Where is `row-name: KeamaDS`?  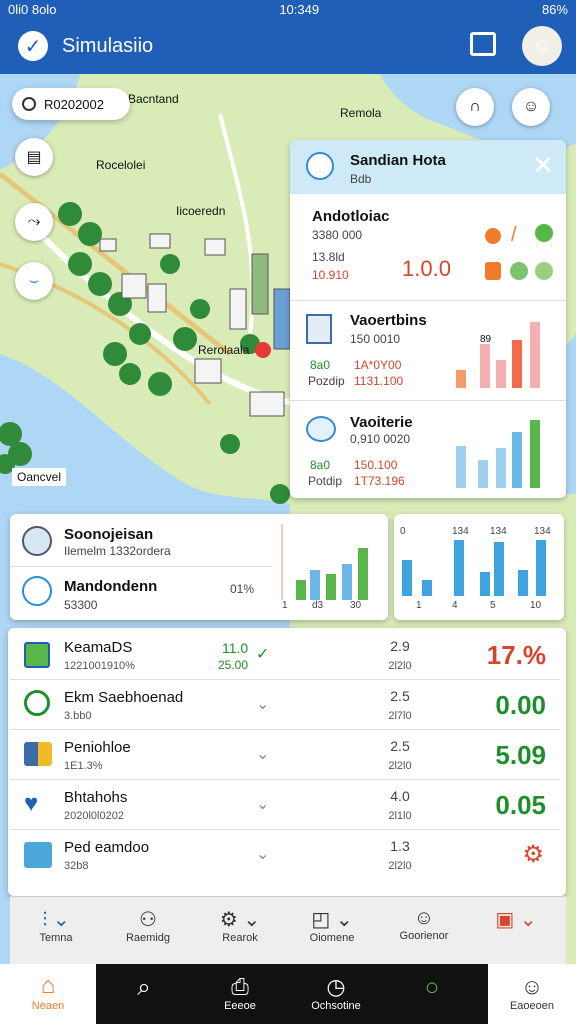 row-name: KeamaDS is located at coordinates (98, 647).